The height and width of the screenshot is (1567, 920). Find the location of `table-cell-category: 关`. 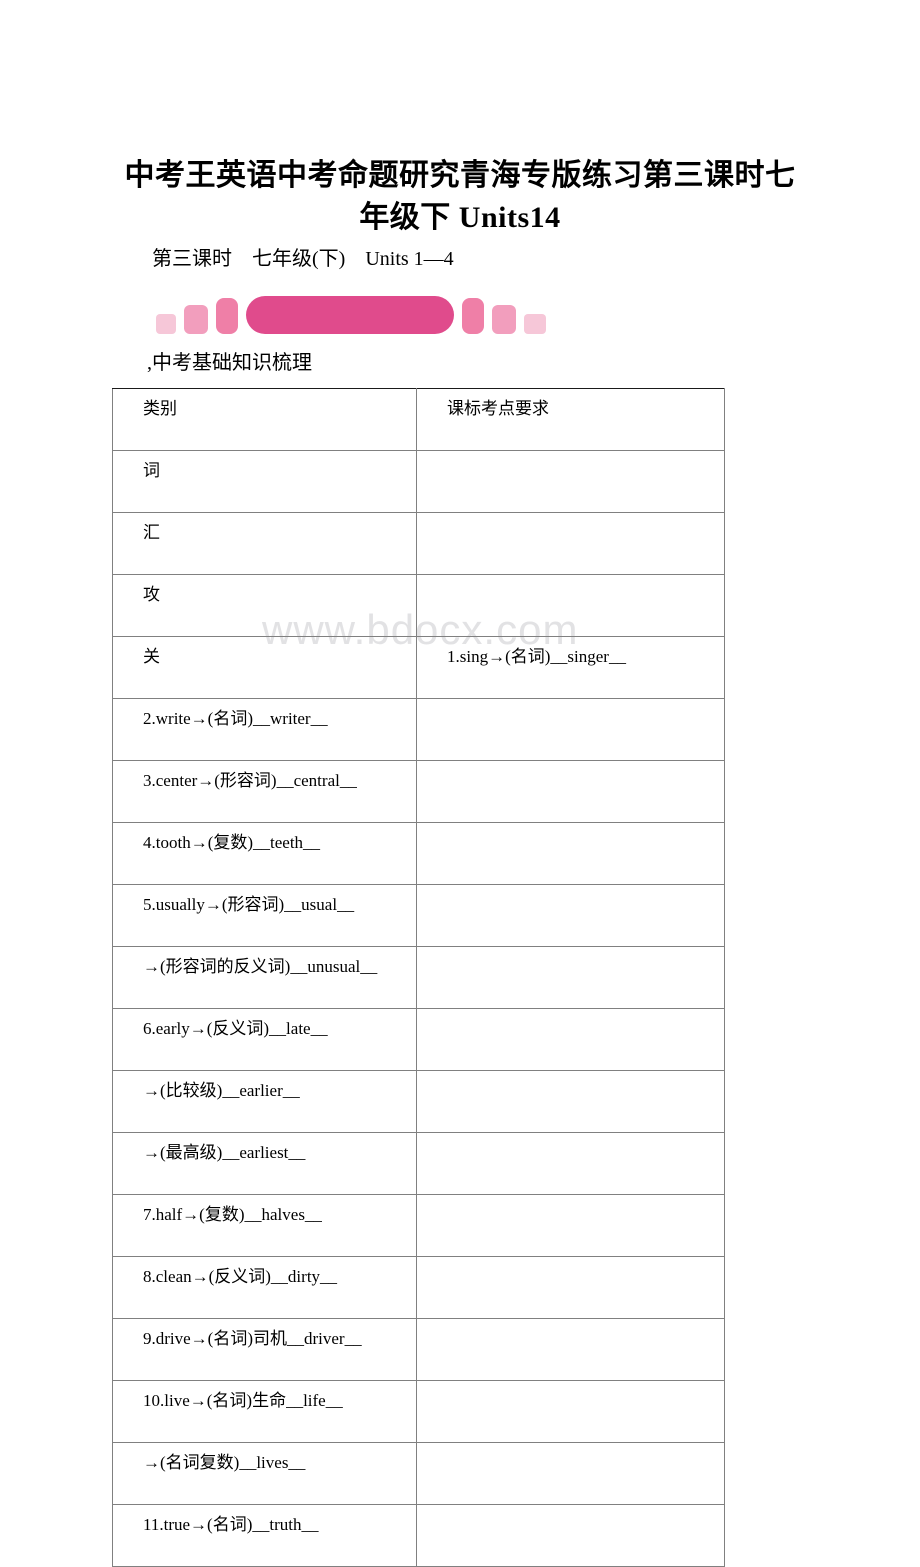

table-cell-category: 关 is located at coordinates (264, 667).